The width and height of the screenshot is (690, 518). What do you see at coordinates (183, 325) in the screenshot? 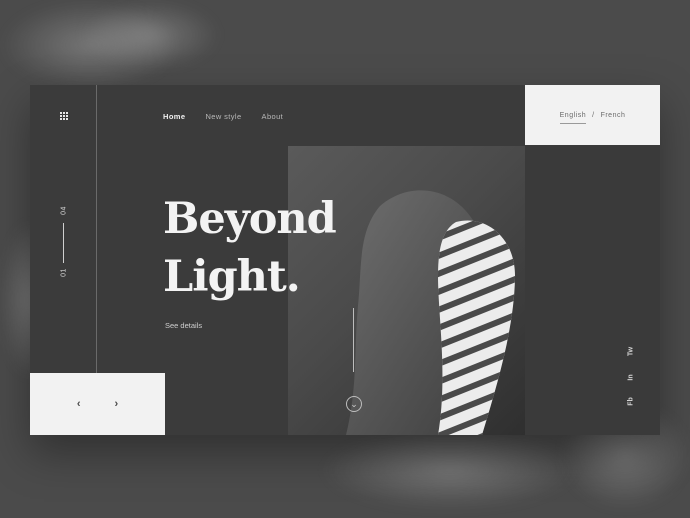
I see `see-details-link: See details` at bounding box center [183, 325].